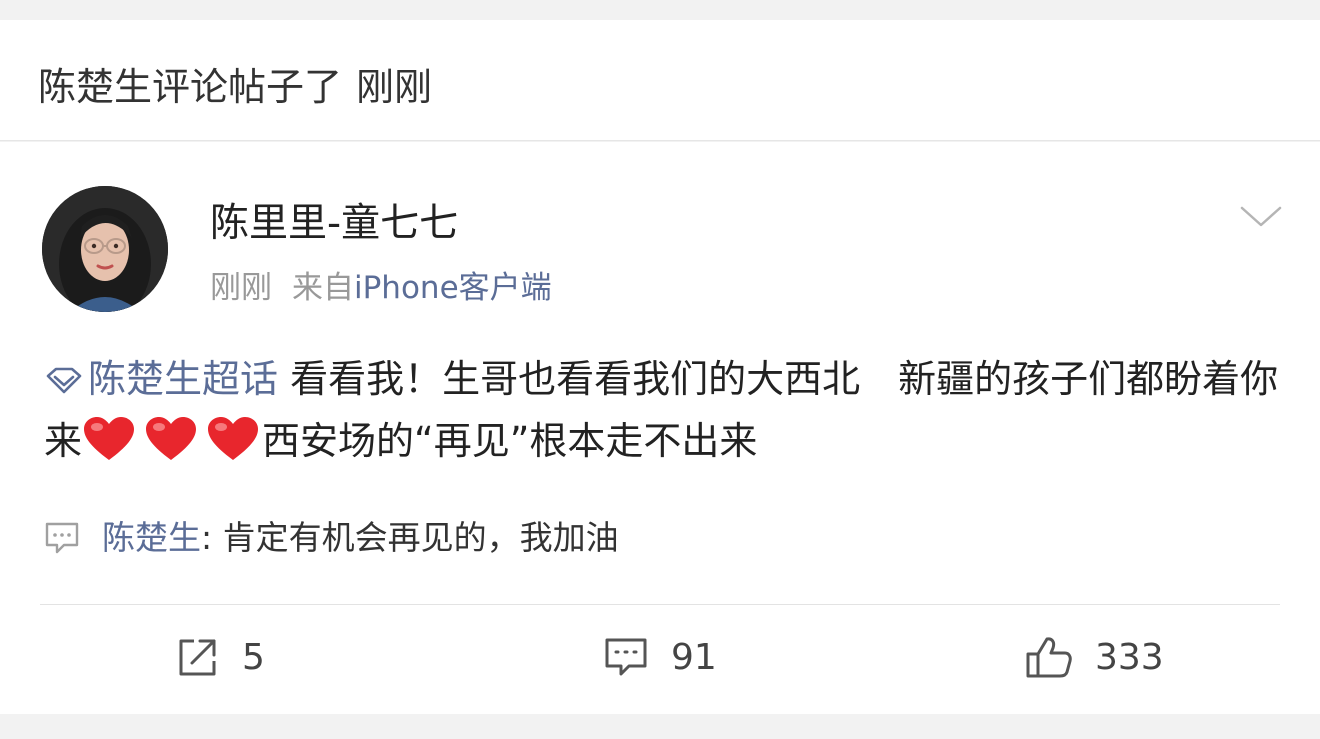 This screenshot has width=1320, height=739. I want to click on reply-preview: 陈楚生: 肯定有机会再见的，我加油, so click(331, 538).